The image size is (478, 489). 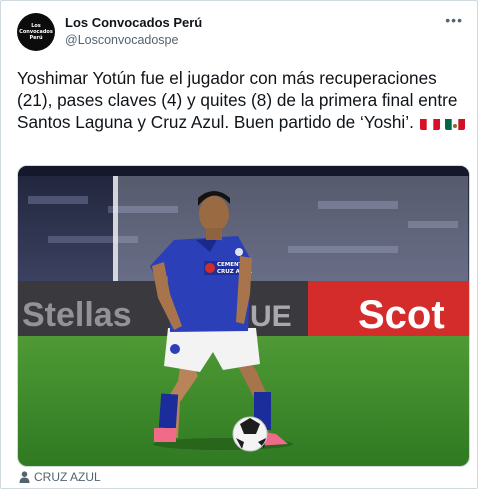 I want to click on media-tag-label: CRUZ AZUL, so click(x=67, y=477).